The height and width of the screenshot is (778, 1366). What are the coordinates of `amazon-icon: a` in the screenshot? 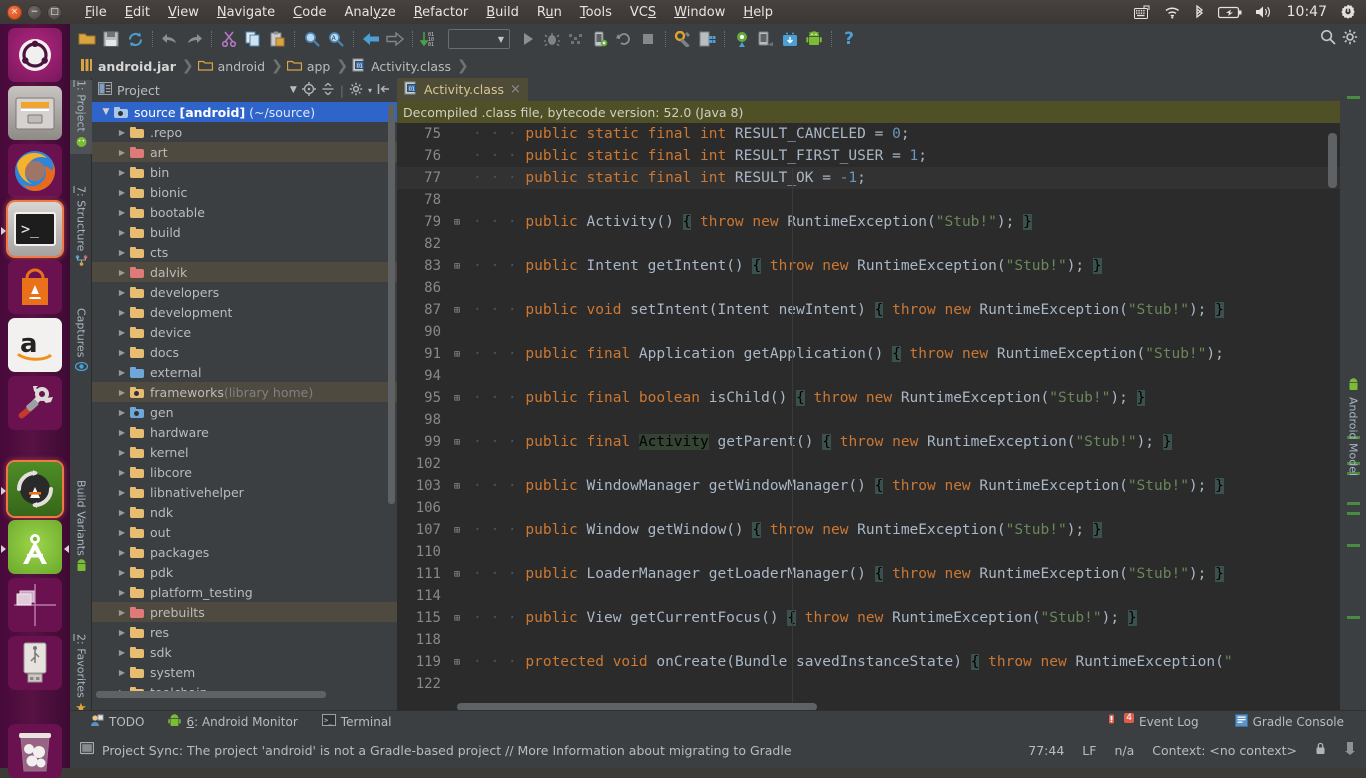 It's located at (35, 345).